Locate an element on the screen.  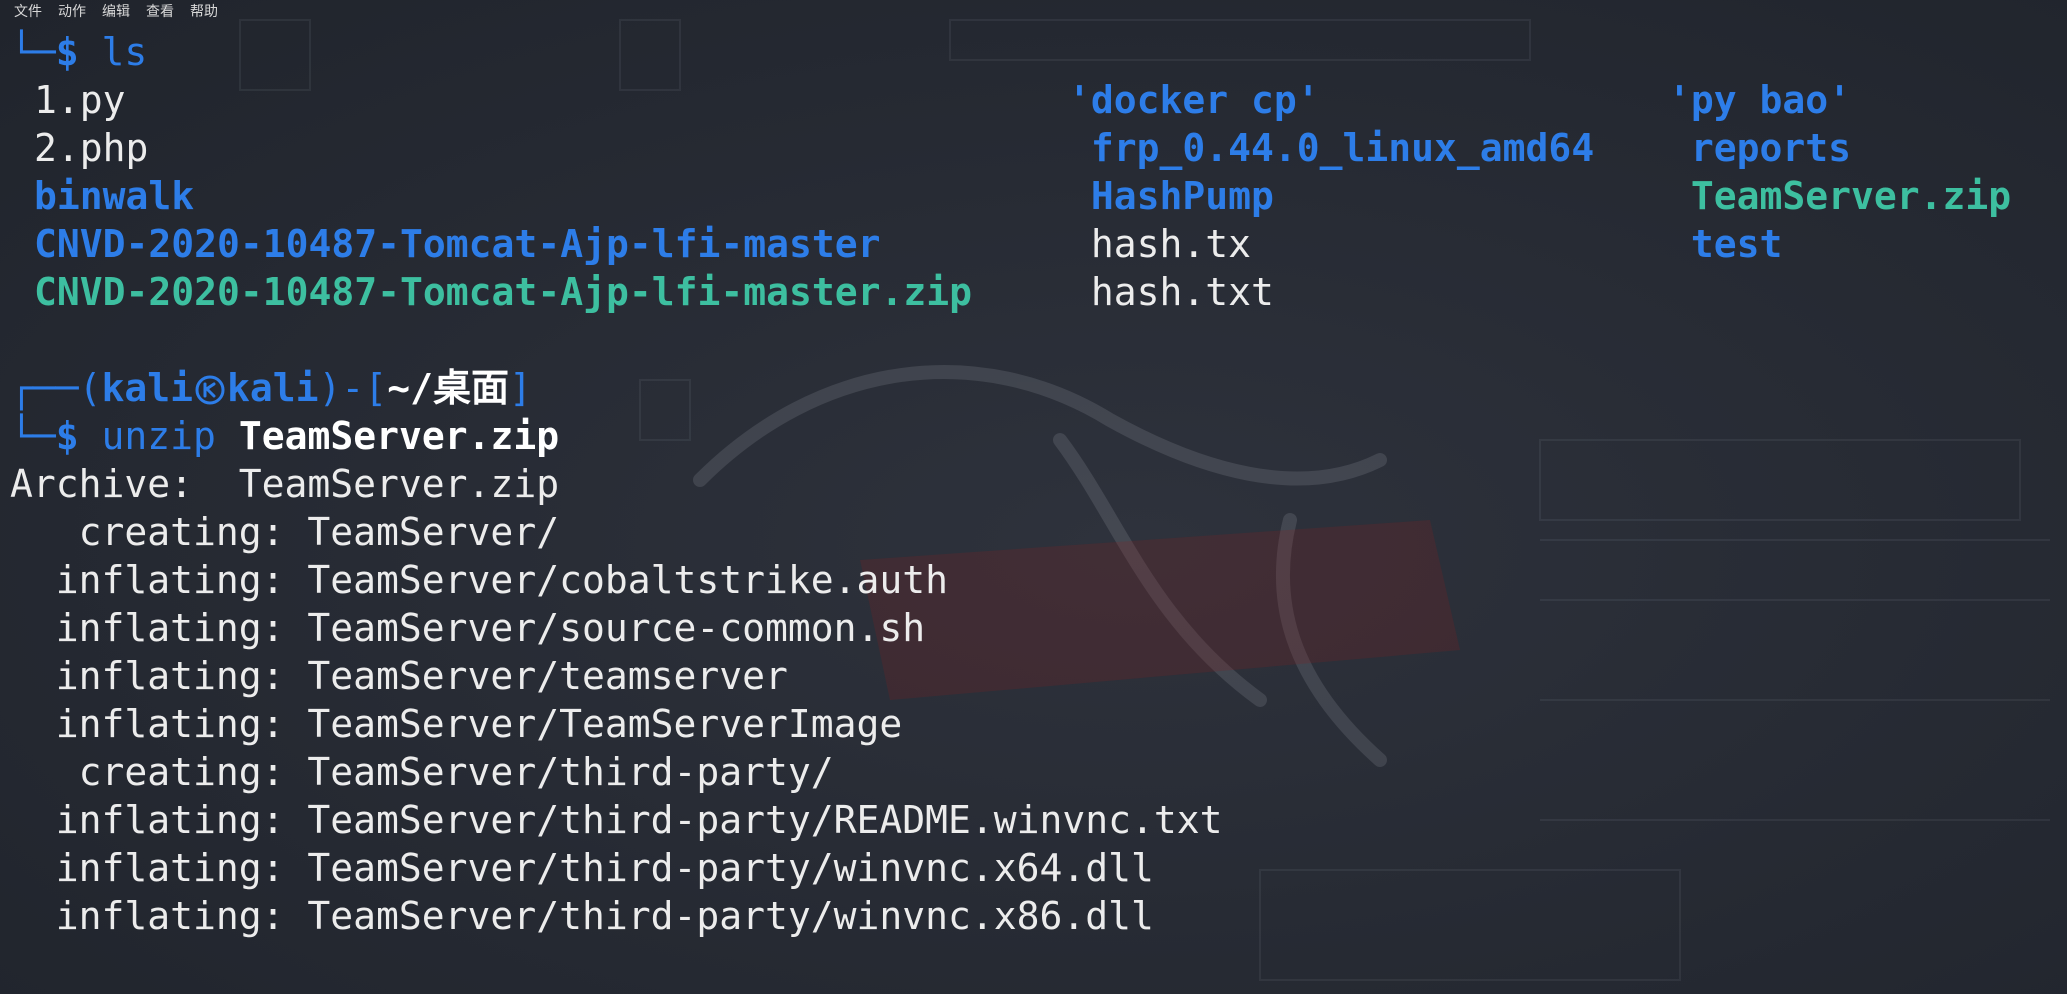
ls-entry: test is located at coordinates (1725, 244).